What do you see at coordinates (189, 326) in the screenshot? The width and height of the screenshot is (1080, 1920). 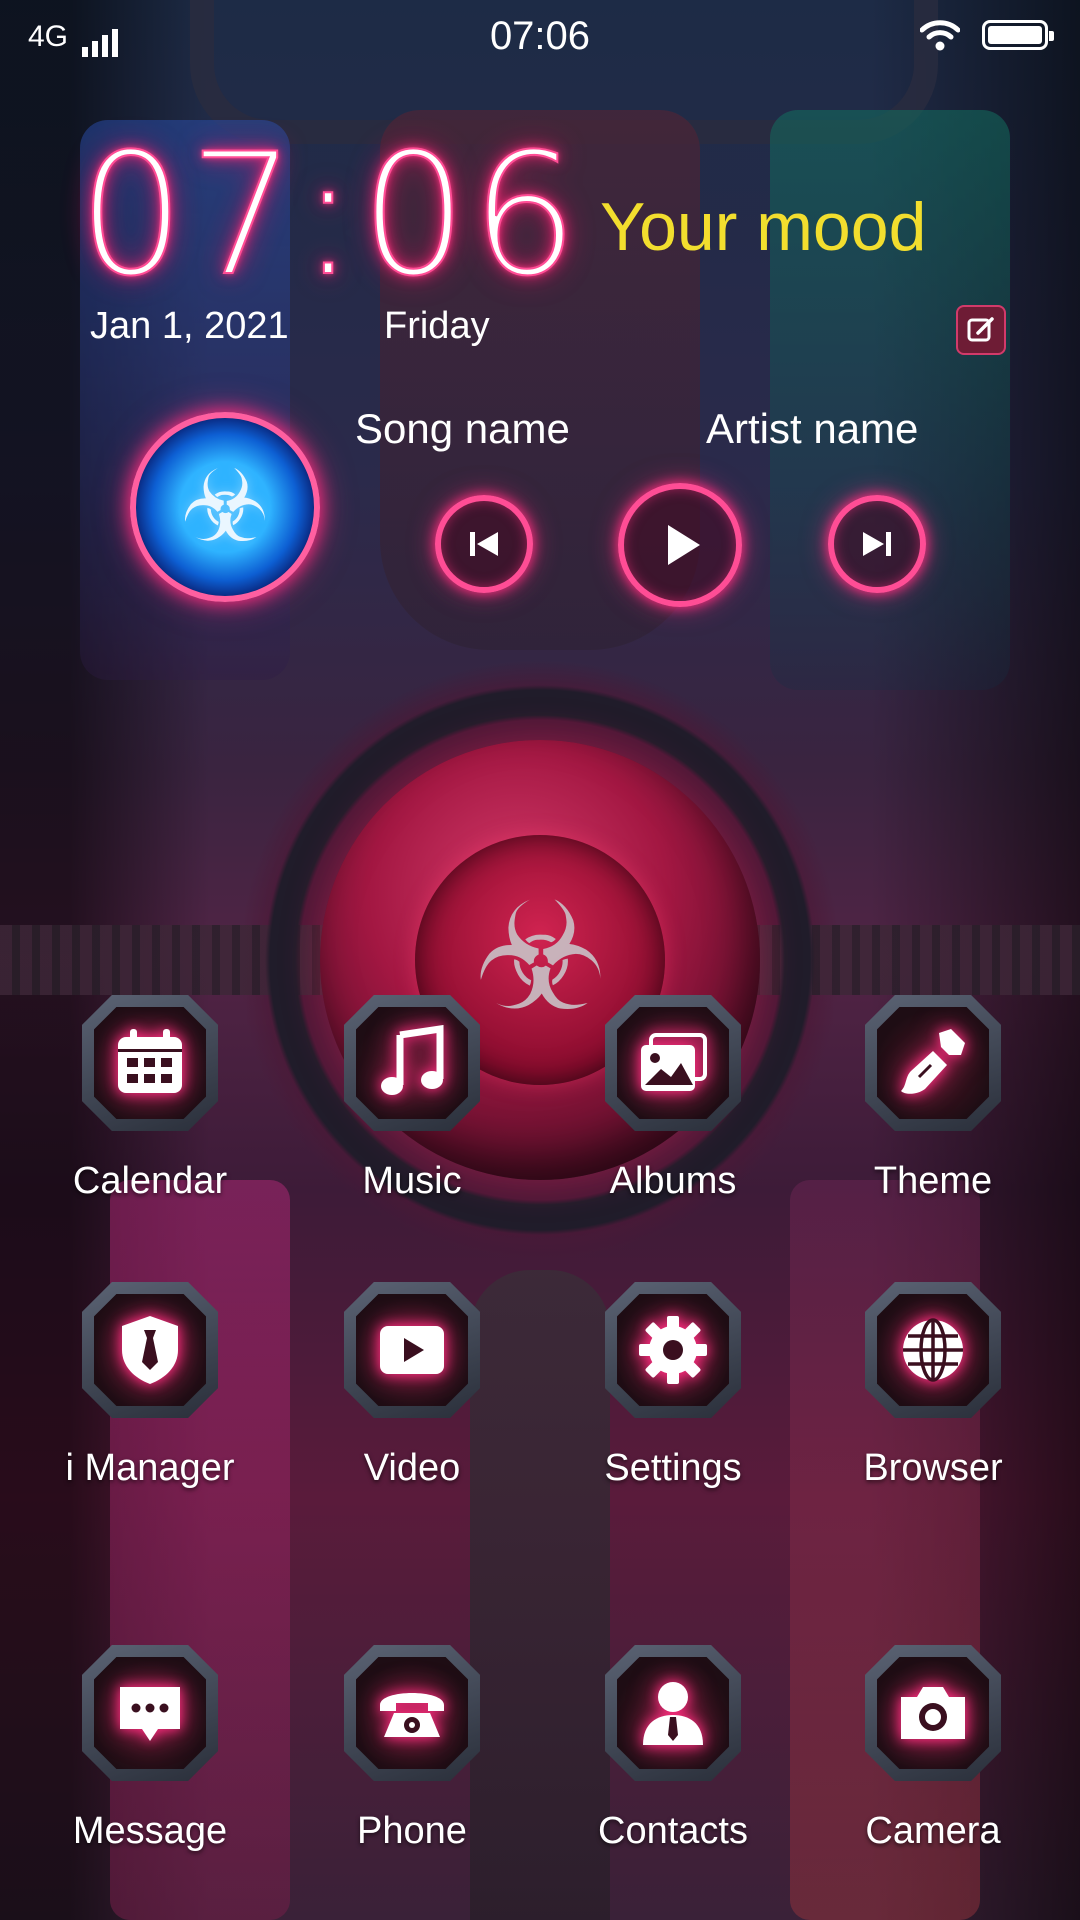 I see `clock-widget-date: Jan 1, 2021` at bounding box center [189, 326].